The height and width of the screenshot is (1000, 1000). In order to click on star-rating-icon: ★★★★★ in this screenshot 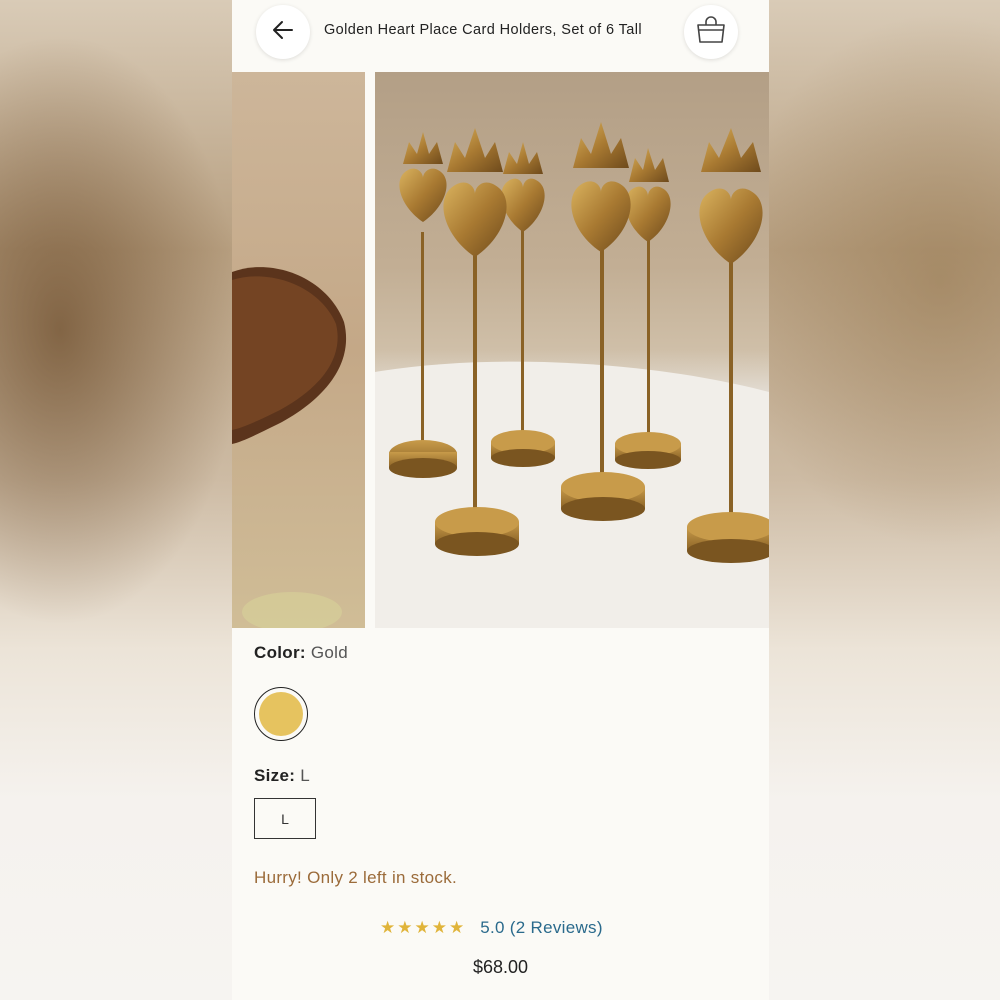, I will do `click(423, 927)`.